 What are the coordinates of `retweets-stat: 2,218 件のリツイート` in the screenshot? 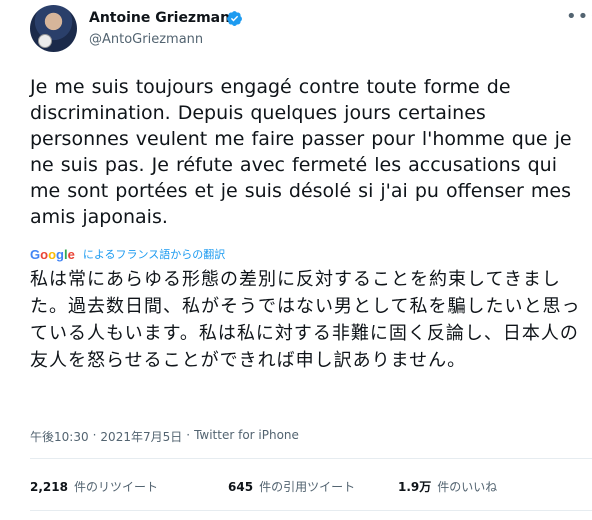 It's located at (129, 486).